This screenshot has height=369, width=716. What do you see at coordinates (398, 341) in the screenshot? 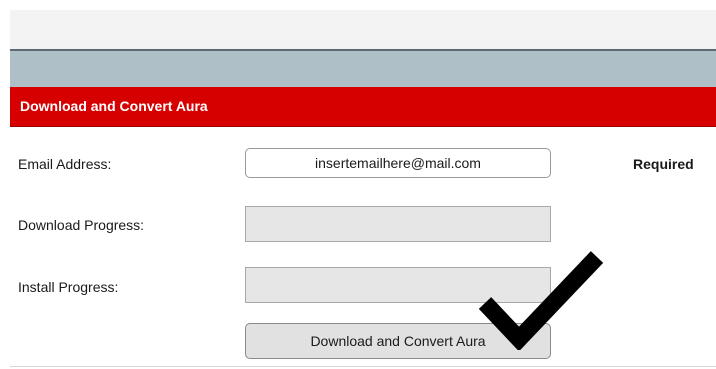
I see `download-convert-button: Download and Convert Aura` at bounding box center [398, 341].